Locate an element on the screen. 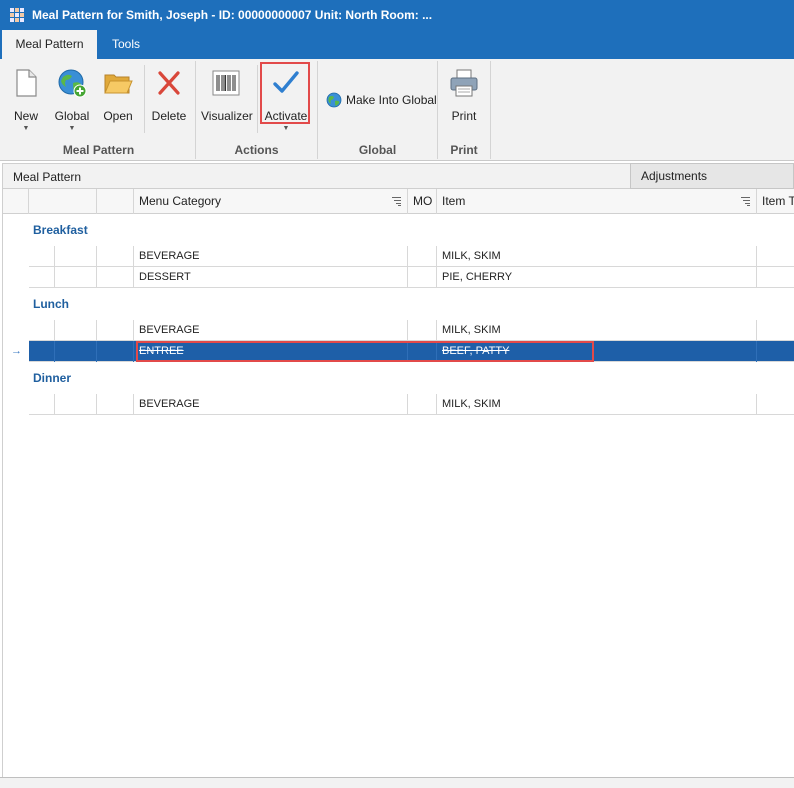 This screenshot has height=788, width=794. mo-header-label: MO is located at coordinates (423, 201).